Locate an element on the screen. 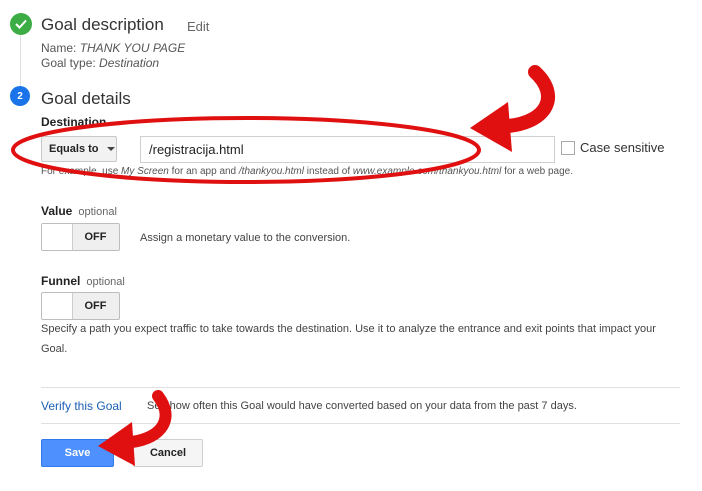 This screenshot has height=491, width=702. goal-details-title: Goal details is located at coordinates (86, 98).